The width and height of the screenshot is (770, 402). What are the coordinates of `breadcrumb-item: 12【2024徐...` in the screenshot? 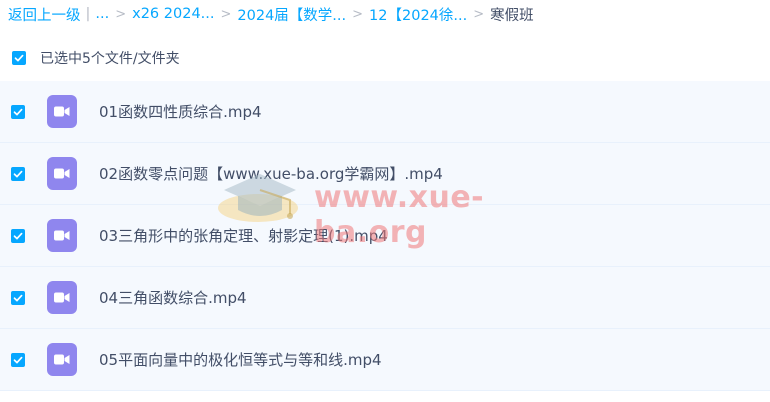 It's located at (418, 14).